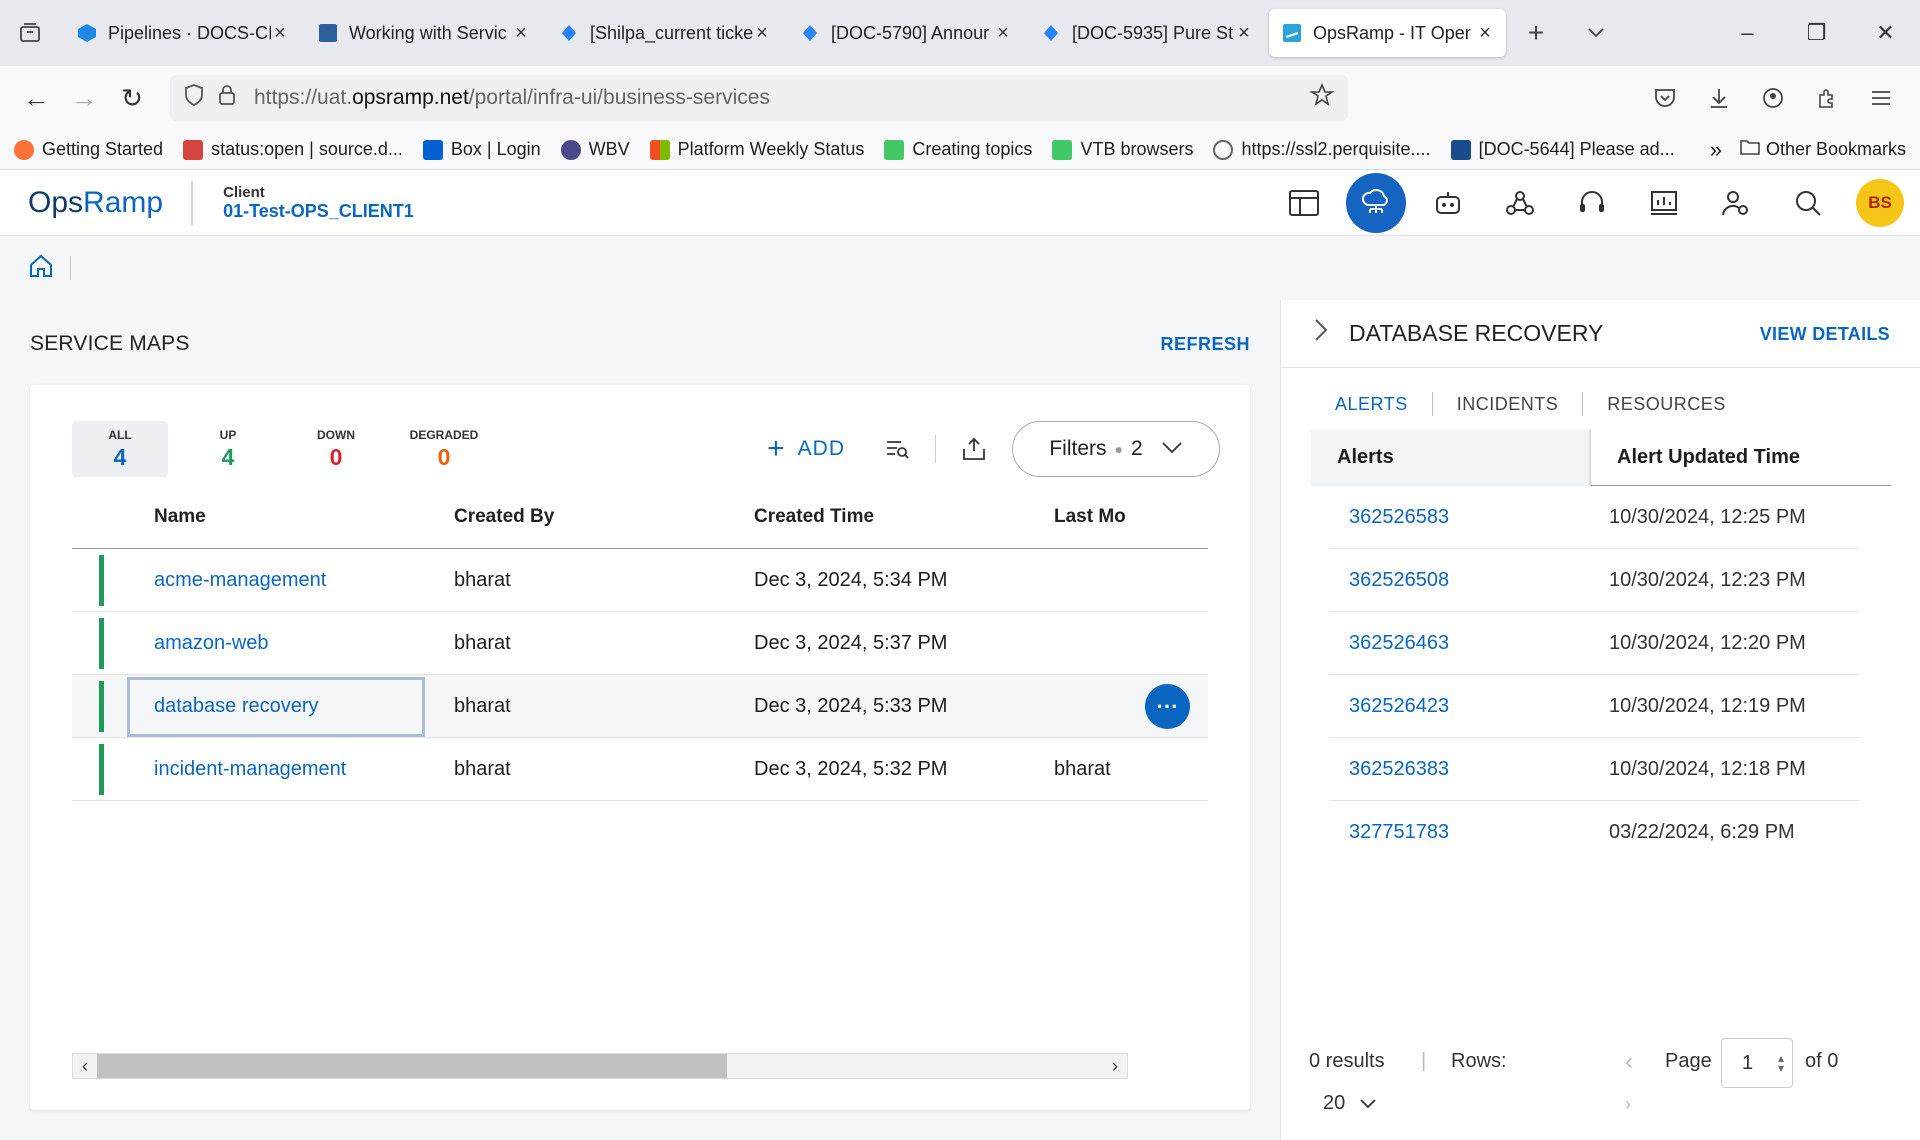  I want to click on tab-incidents: INCIDENTS, so click(1508, 404).